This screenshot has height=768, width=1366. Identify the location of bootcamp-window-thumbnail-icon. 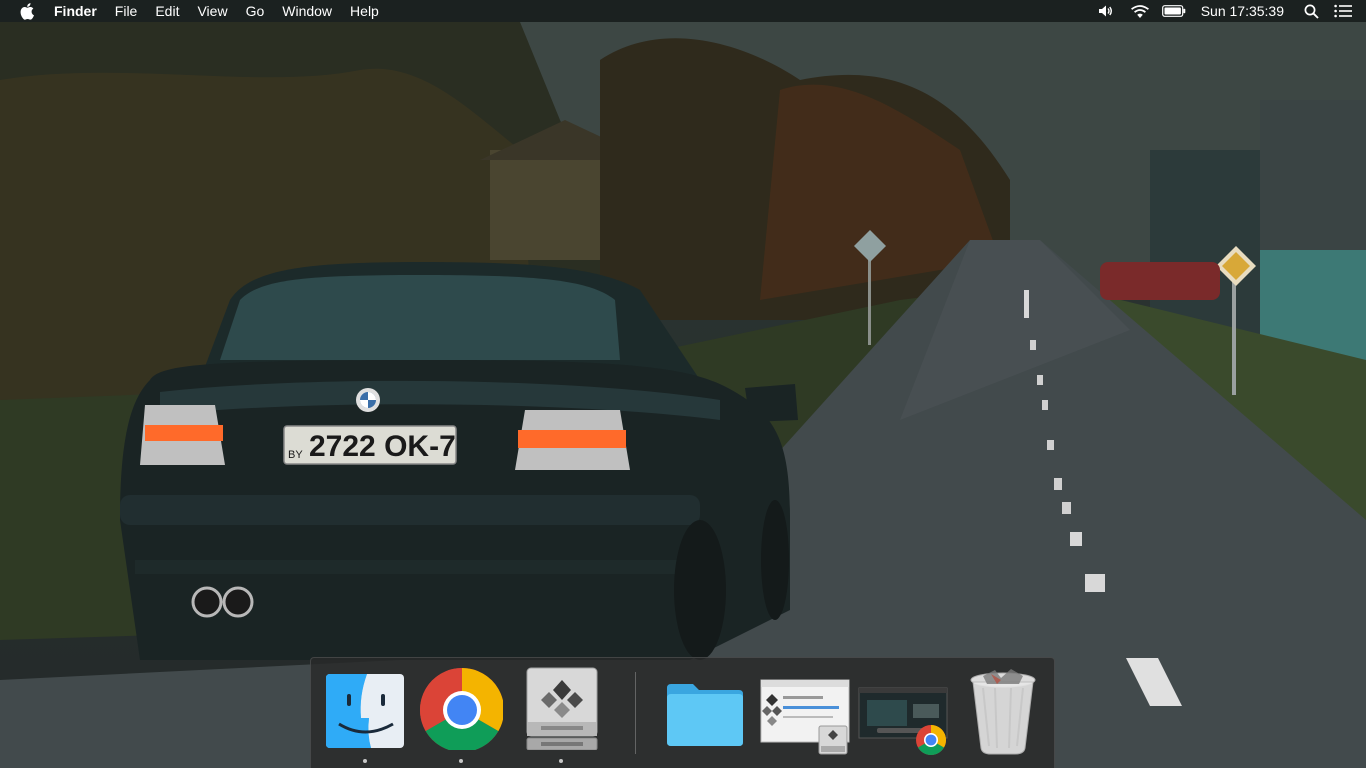
(805, 717).